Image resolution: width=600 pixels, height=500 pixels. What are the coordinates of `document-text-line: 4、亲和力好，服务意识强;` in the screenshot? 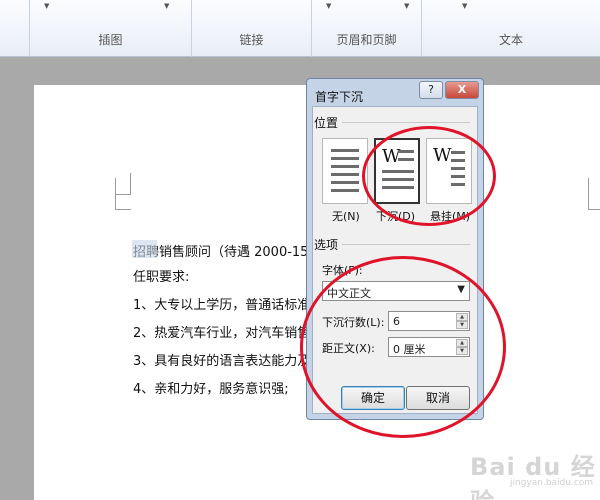 It's located at (211, 387).